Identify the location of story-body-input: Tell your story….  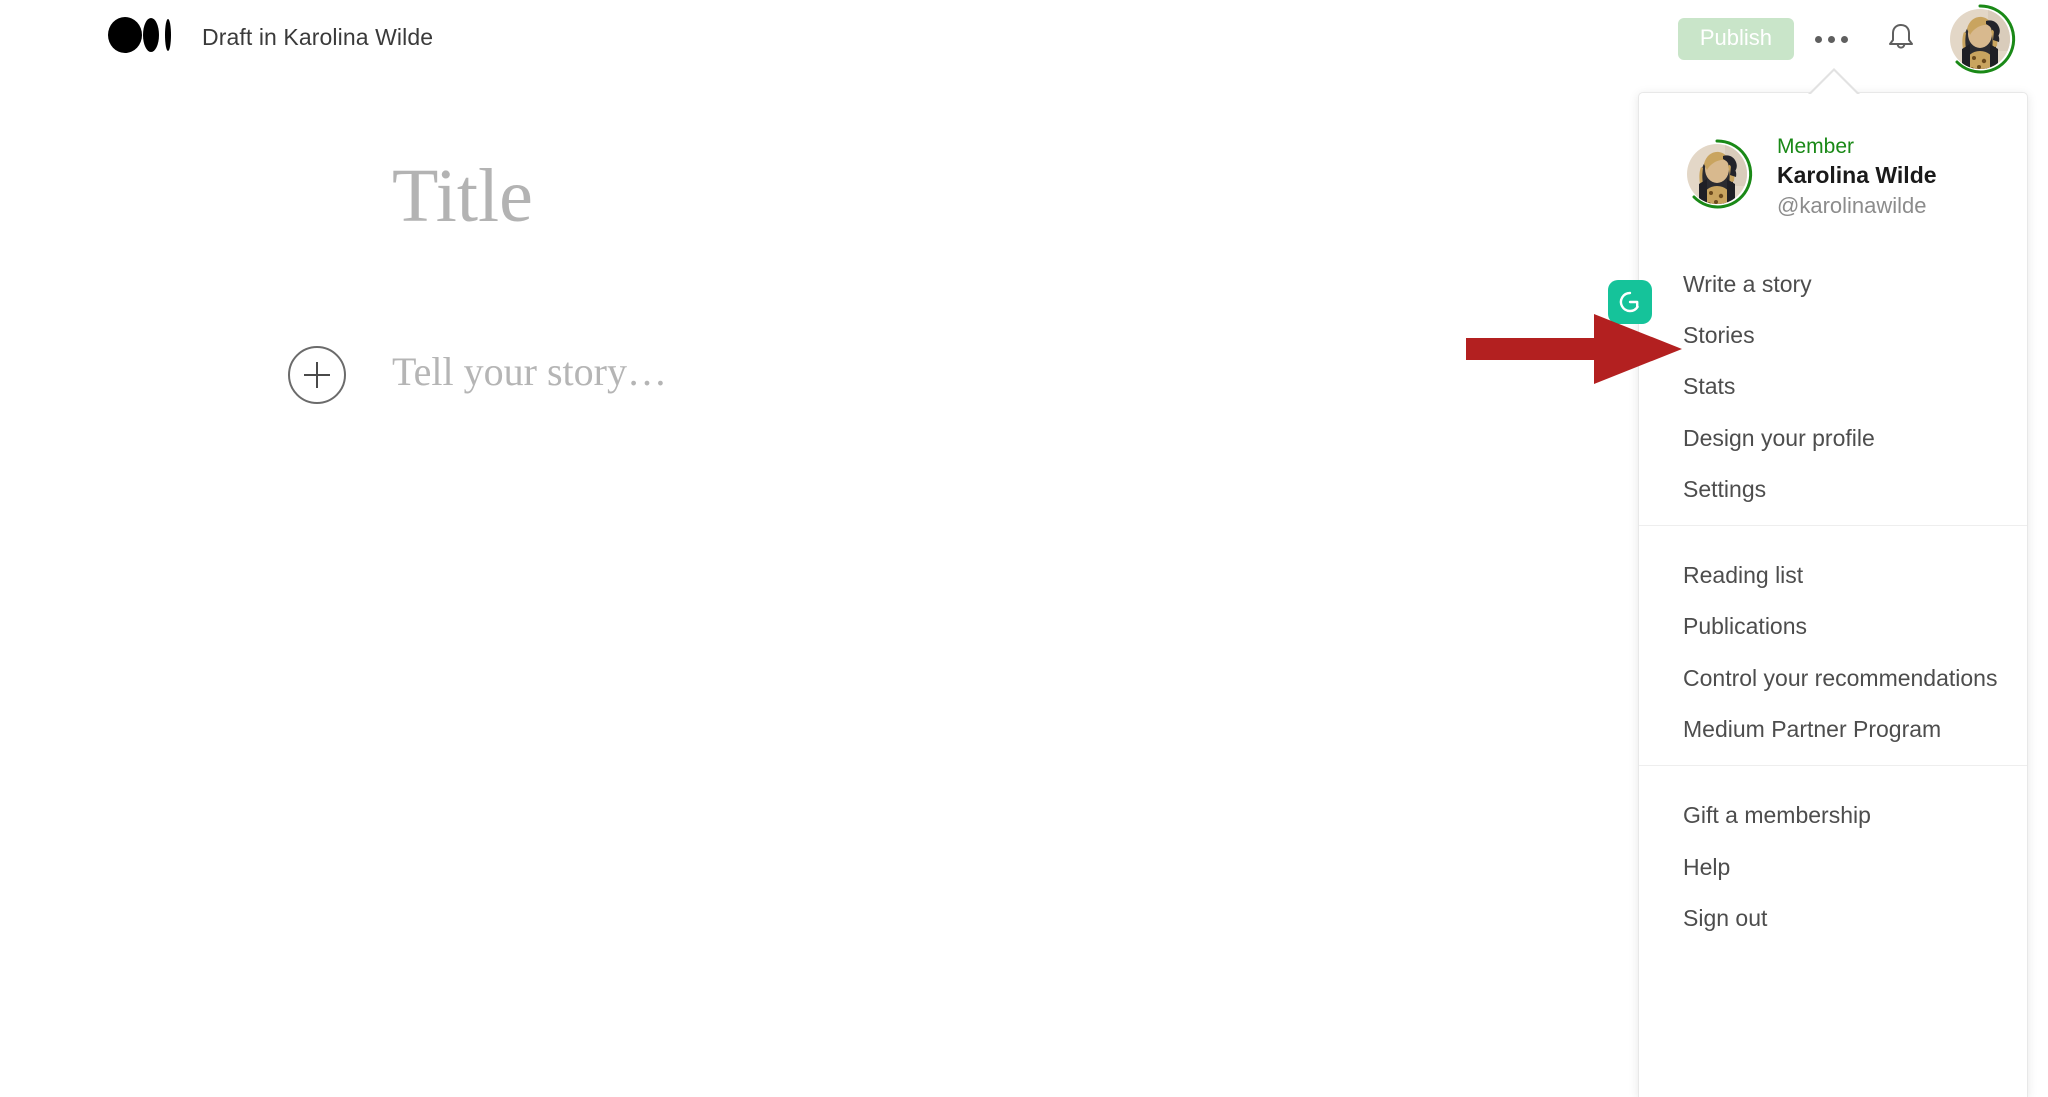
(529, 372).